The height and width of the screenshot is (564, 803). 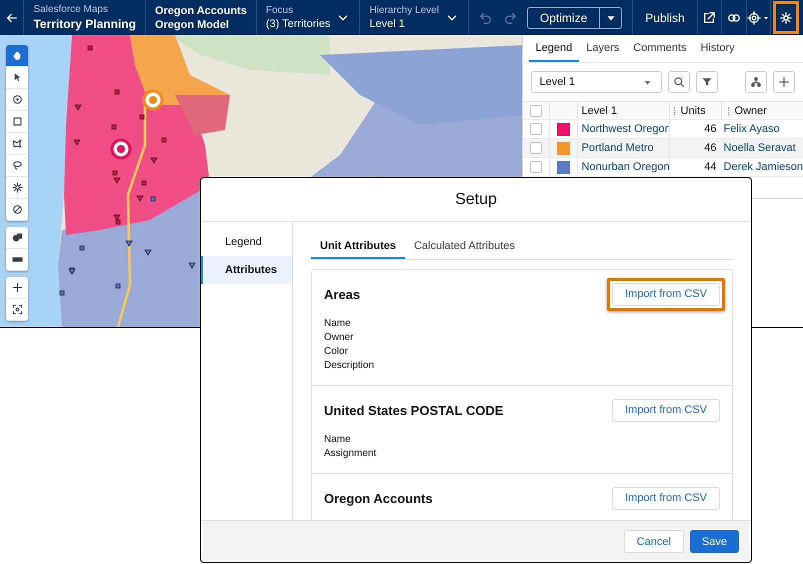 I want to click on filter-button, so click(x=707, y=82).